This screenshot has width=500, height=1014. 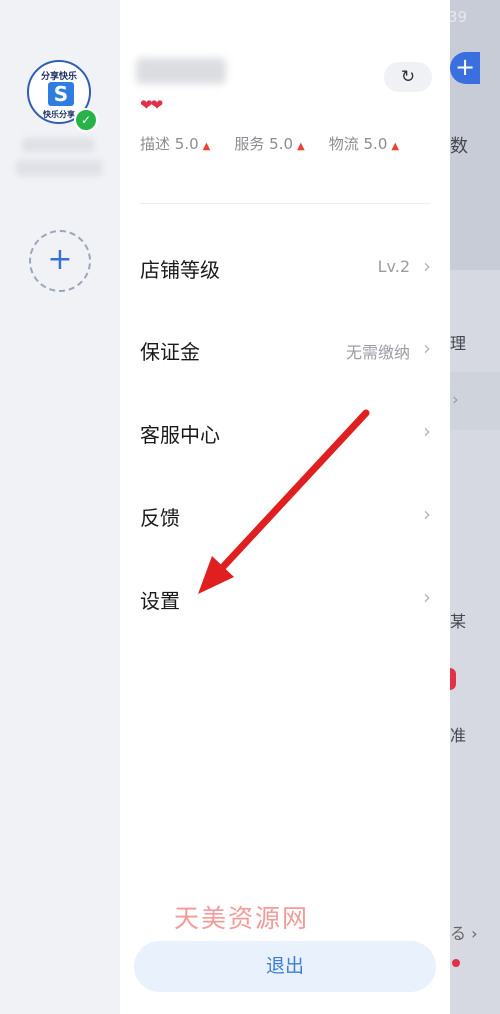 What do you see at coordinates (285, 351) in the screenshot?
I see `menu-item-deposit: 保证金 无需缴纳 ›` at bounding box center [285, 351].